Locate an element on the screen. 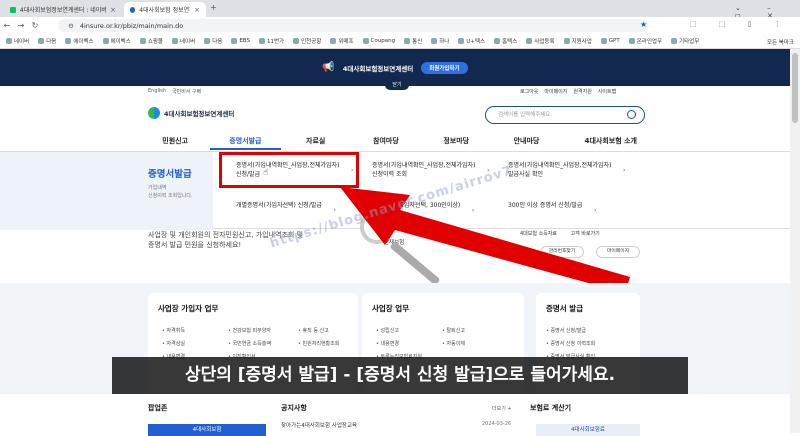  bookmark-item: 기타업무 is located at coordinates (685, 41).